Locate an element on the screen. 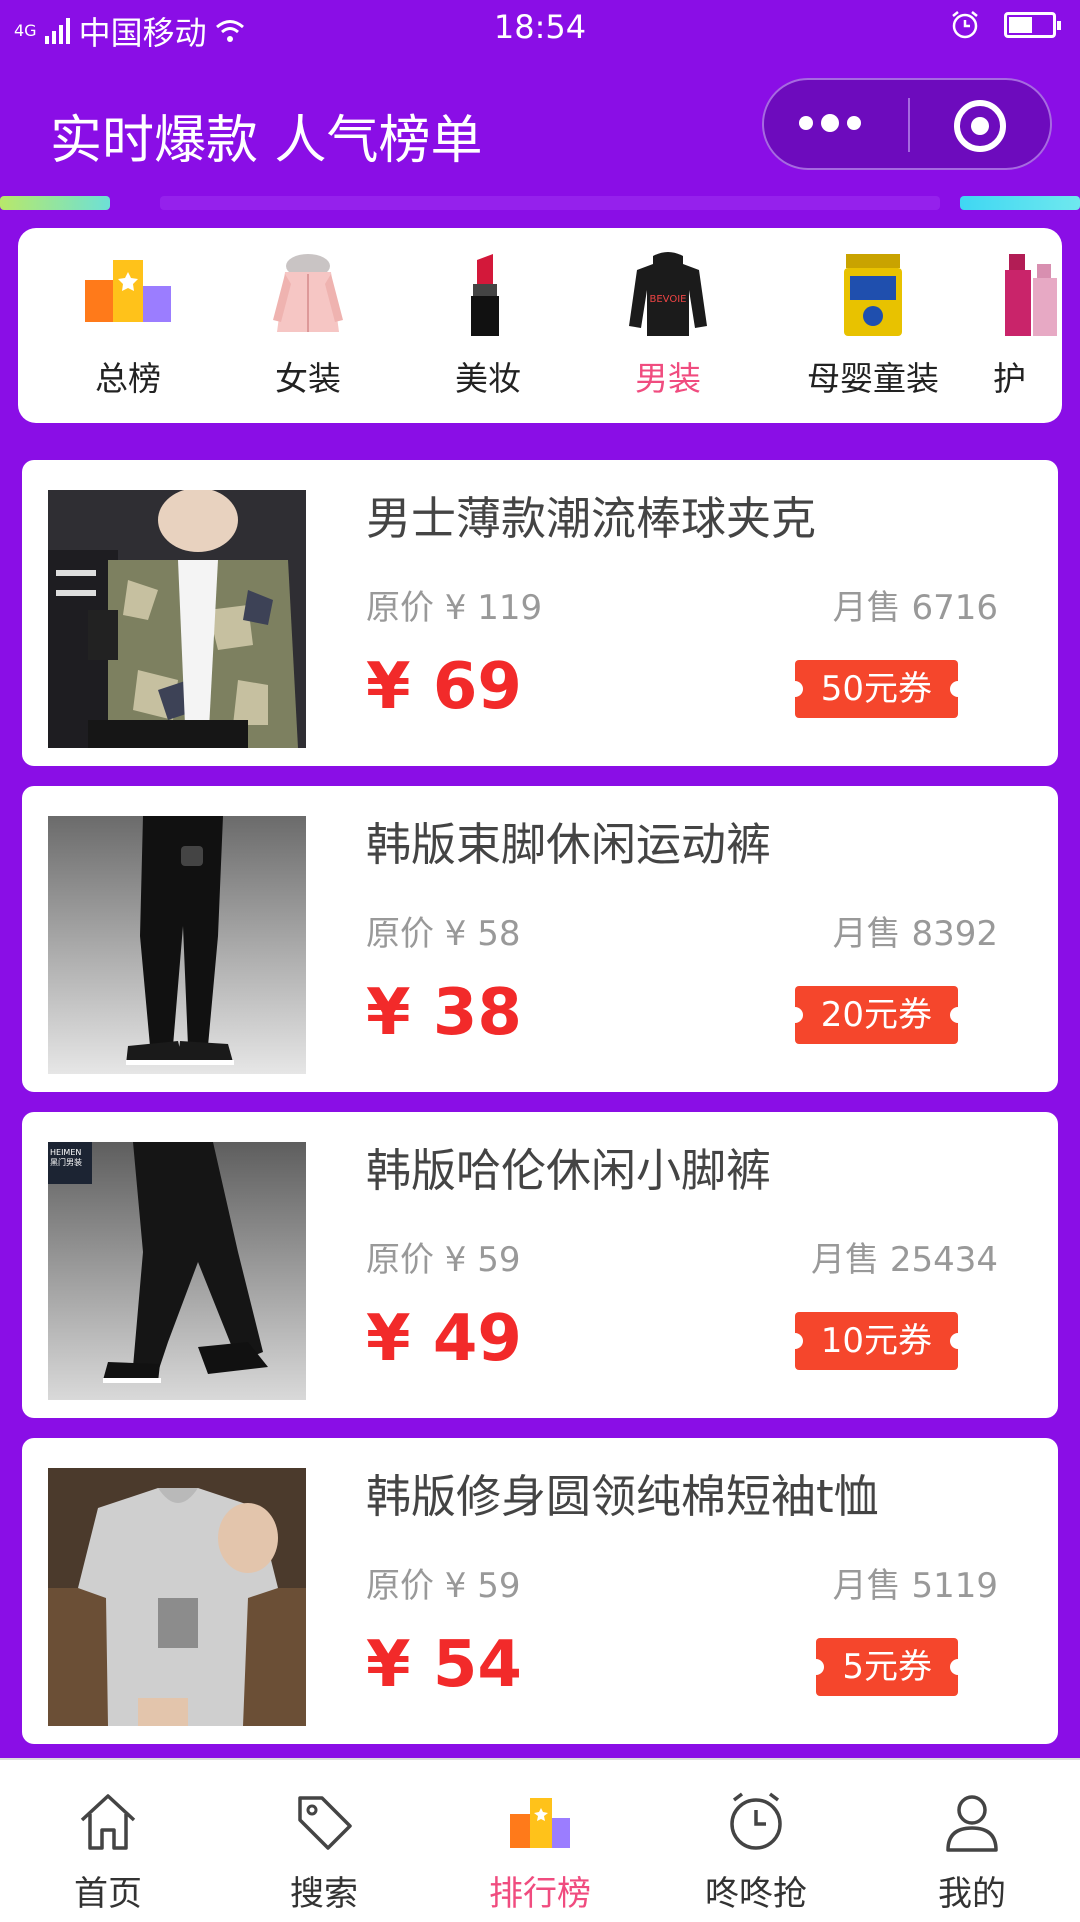 This screenshot has width=1080, height=1922. user-icon is located at coordinates (972, 1822).